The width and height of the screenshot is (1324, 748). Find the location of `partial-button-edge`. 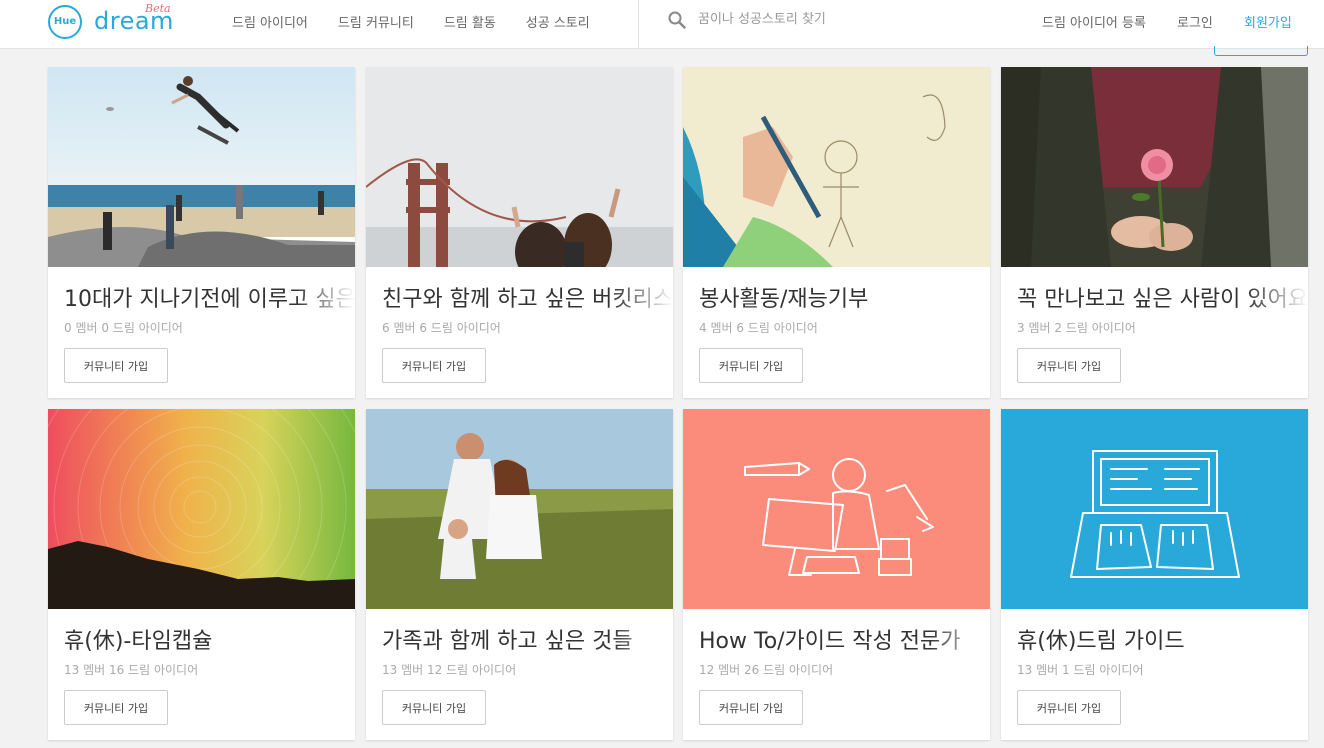

partial-button-edge is located at coordinates (1261, 51).